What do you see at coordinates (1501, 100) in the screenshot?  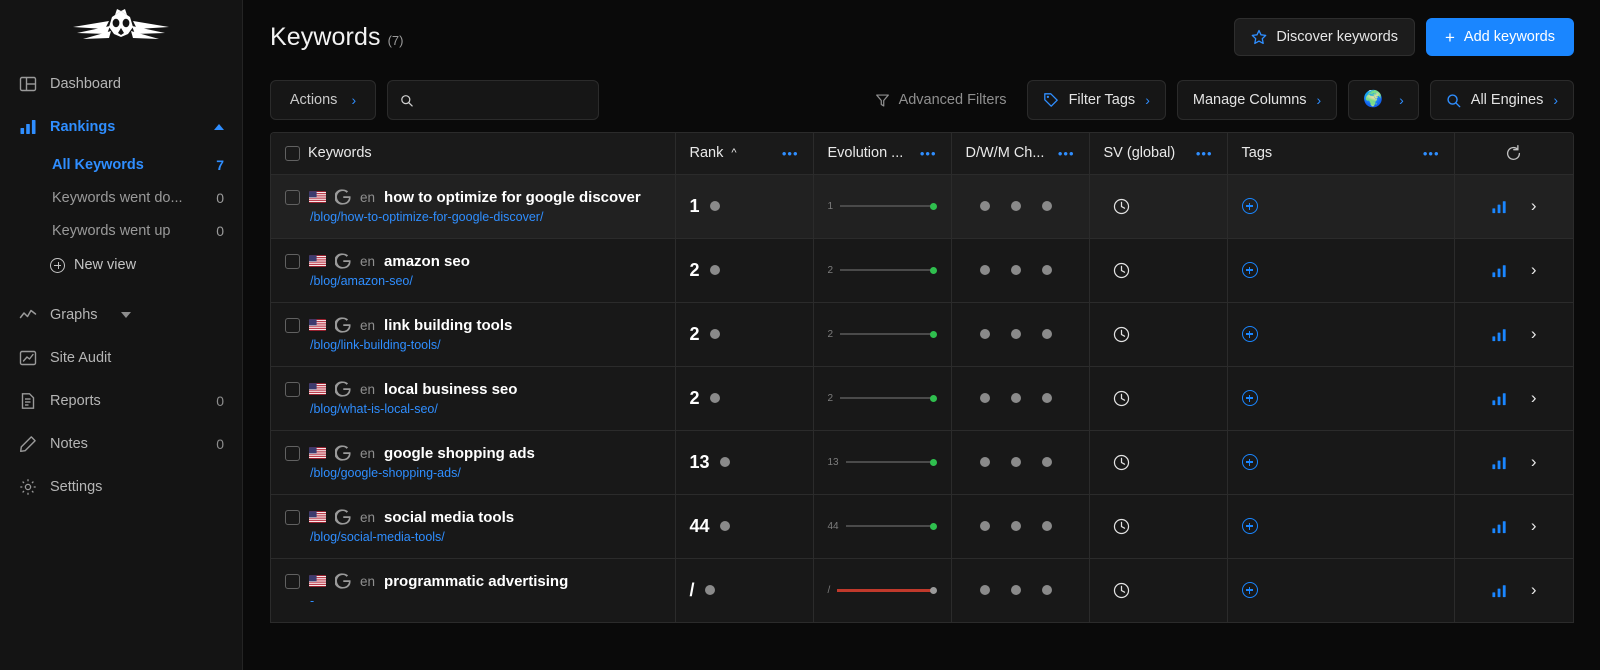 I see `all-engines-button: All Engines ›` at bounding box center [1501, 100].